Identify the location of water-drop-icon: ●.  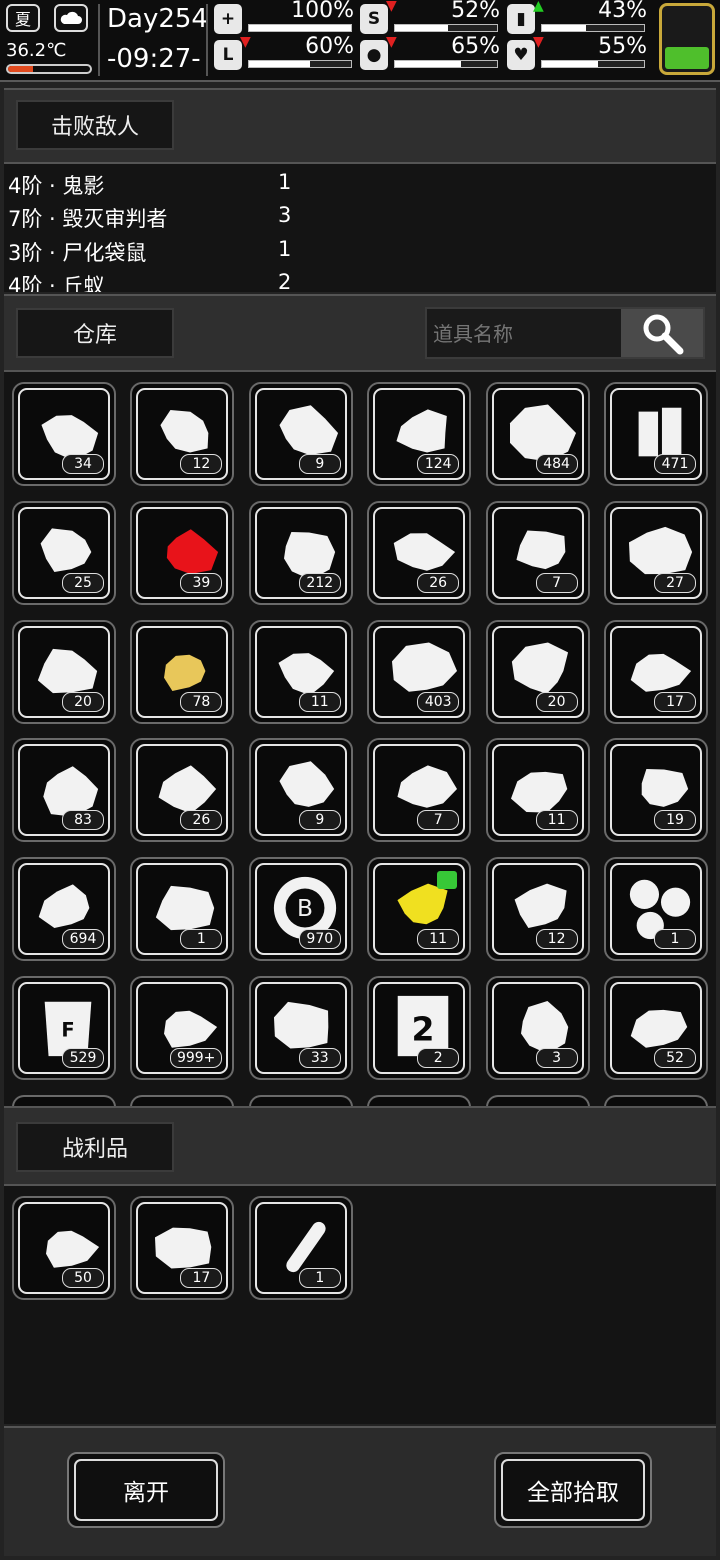
(374, 55).